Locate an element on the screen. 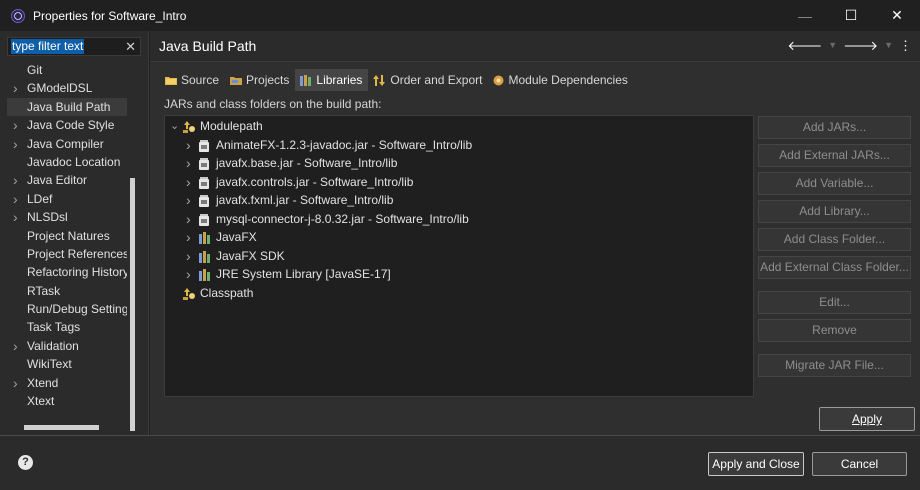 This screenshot has width=920, height=490. tree-item-label: Run/Debug Settings is located at coordinates (77, 309).